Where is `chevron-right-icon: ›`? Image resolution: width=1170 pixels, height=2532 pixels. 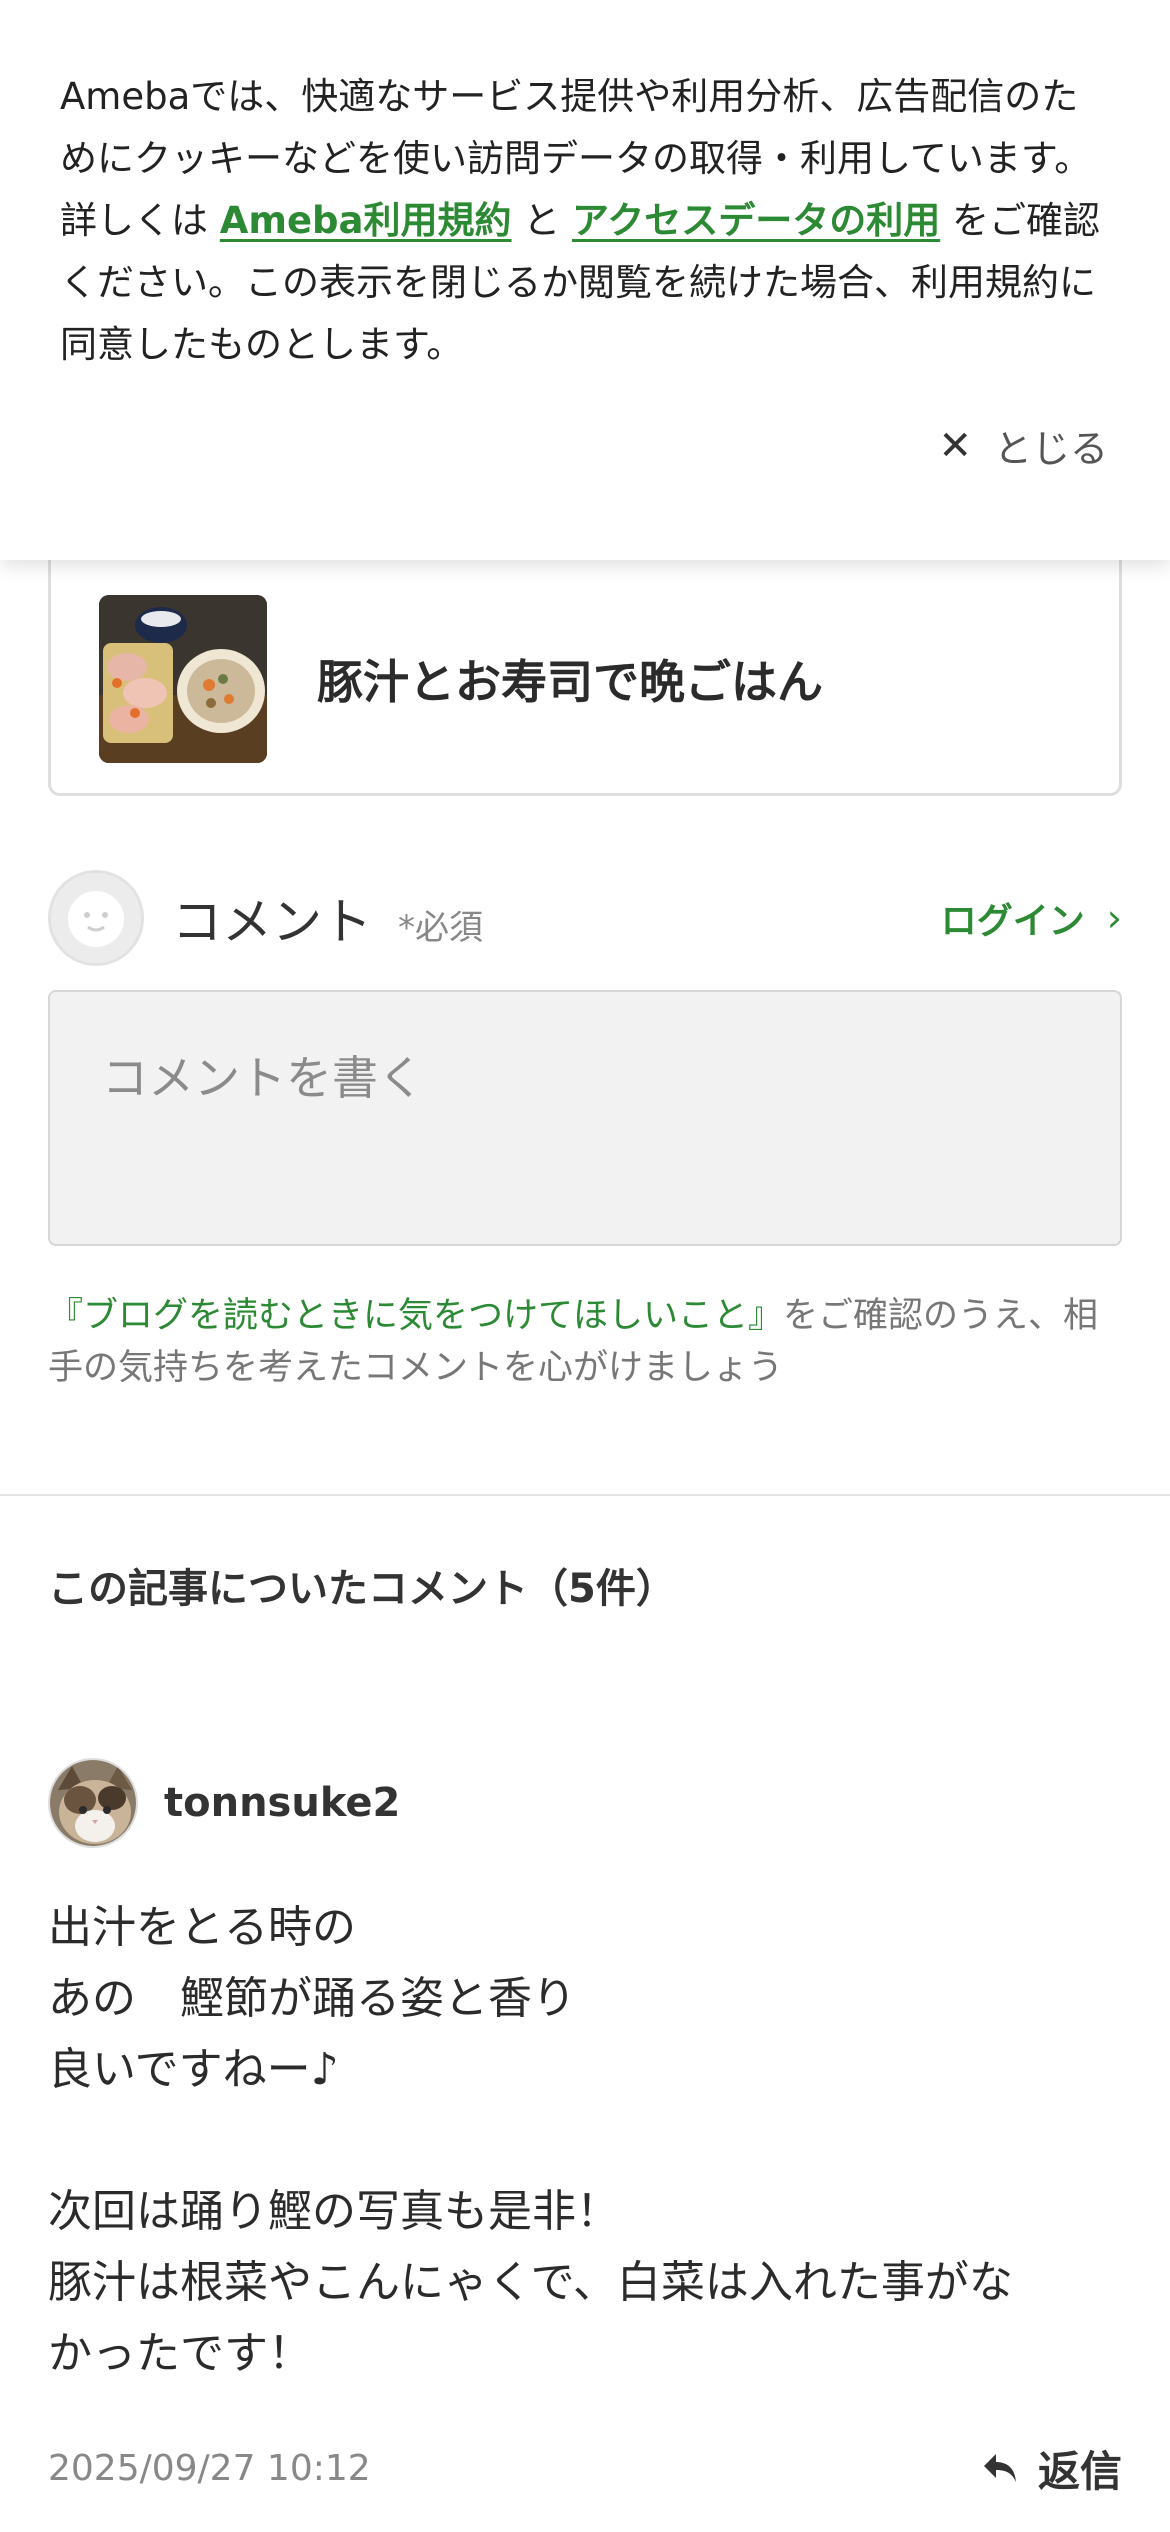 chevron-right-icon: › is located at coordinates (1114, 918).